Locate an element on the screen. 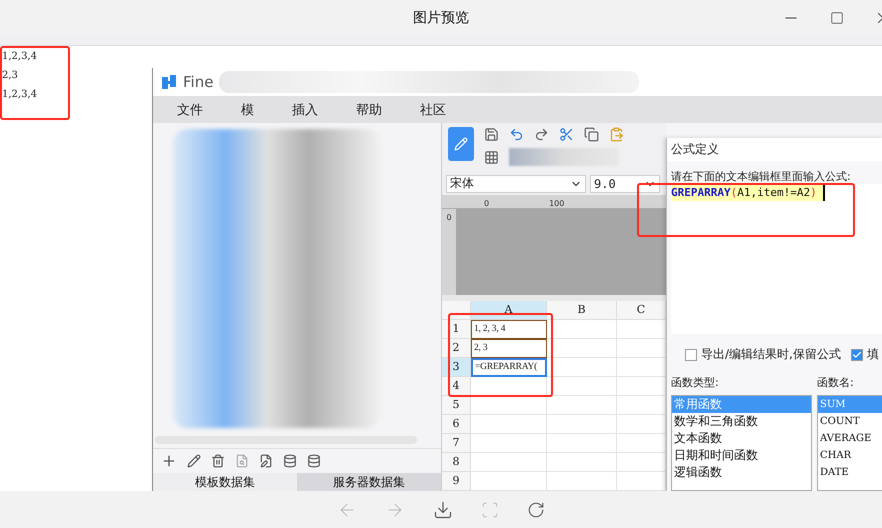 This screenshot has width=882, height=528. size-select: 9.0 is located at coordinates (625, 183).